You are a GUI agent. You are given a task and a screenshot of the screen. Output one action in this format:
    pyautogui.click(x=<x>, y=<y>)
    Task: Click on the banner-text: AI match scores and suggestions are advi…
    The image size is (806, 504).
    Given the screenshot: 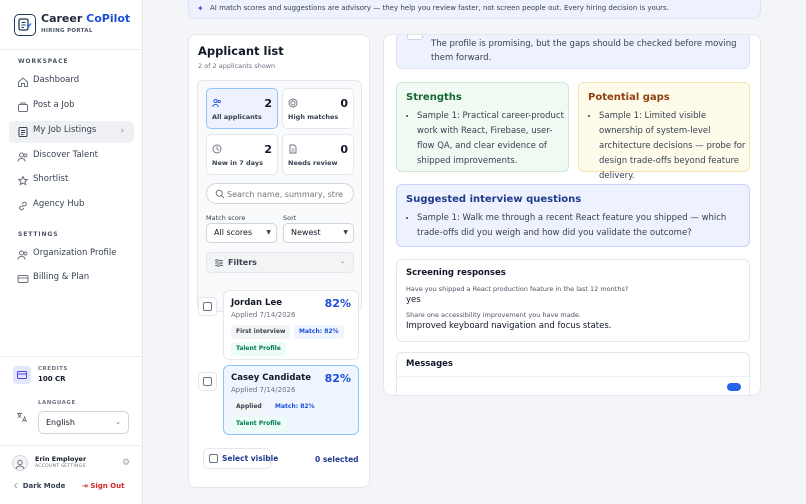 What is the action you would take?
    pyautogui.click(x=439, y=8)
    